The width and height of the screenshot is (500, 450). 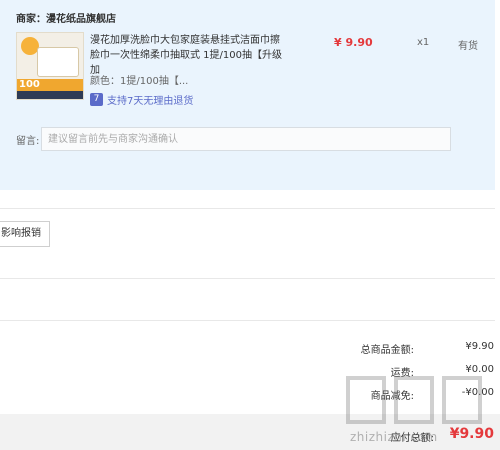 What do you see at coordinates (468, 46) in the screenshot?
I see `stock-status: 有货` at bounding box center [468, 46].